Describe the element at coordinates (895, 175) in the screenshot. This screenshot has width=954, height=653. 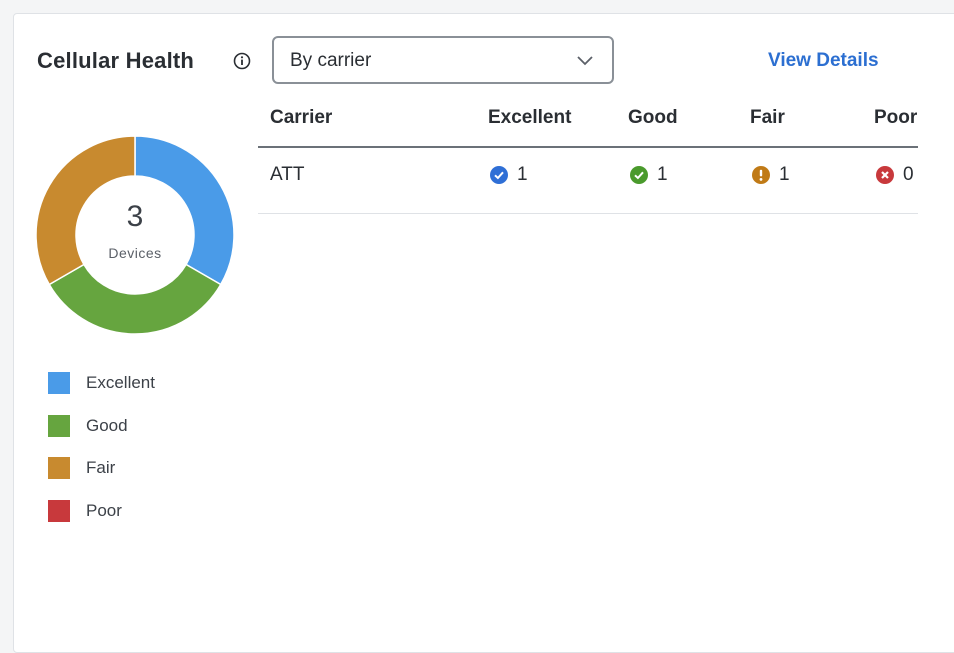
I see `cell-poor: 0` at that location.